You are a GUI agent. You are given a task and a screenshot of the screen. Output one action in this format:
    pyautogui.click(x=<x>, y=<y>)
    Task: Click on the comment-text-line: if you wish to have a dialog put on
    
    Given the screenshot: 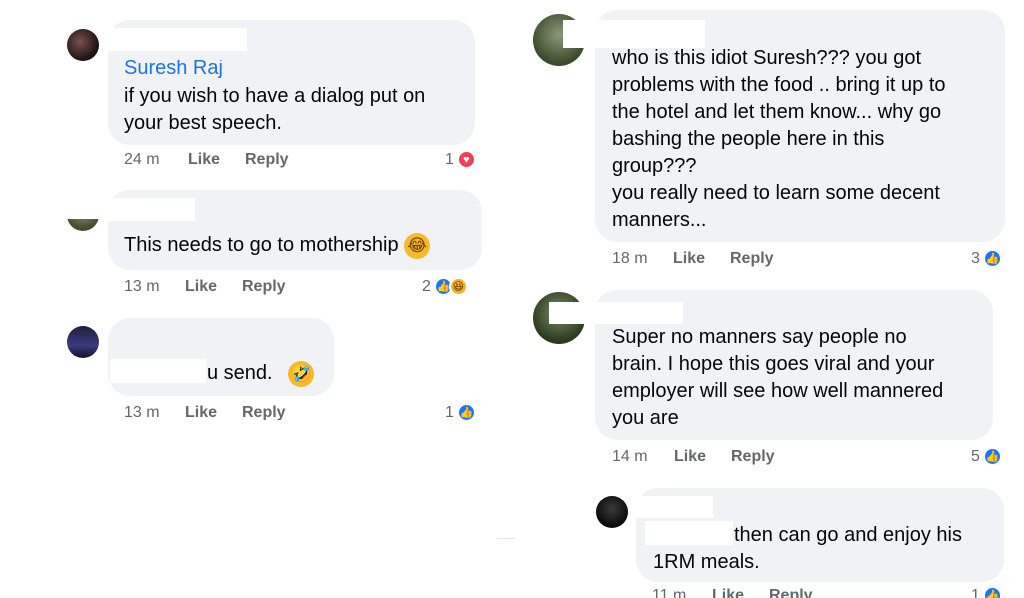 What is the action you would take?
    pyautogui.click(x=275, y=96)
    